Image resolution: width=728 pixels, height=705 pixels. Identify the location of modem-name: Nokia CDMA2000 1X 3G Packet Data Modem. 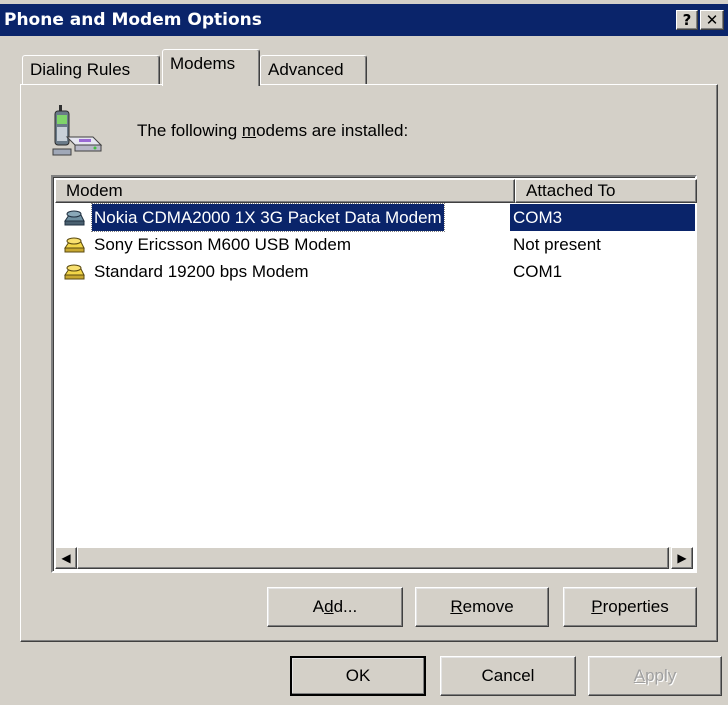
(268, 217).